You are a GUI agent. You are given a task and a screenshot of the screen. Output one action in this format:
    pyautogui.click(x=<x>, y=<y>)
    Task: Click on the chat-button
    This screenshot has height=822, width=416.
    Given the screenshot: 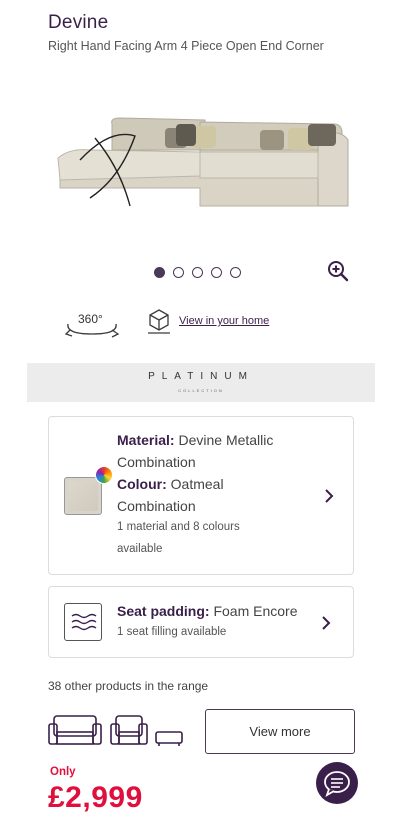 What is the action you would take?
    pyautogui.click(x=337, y=783)
    